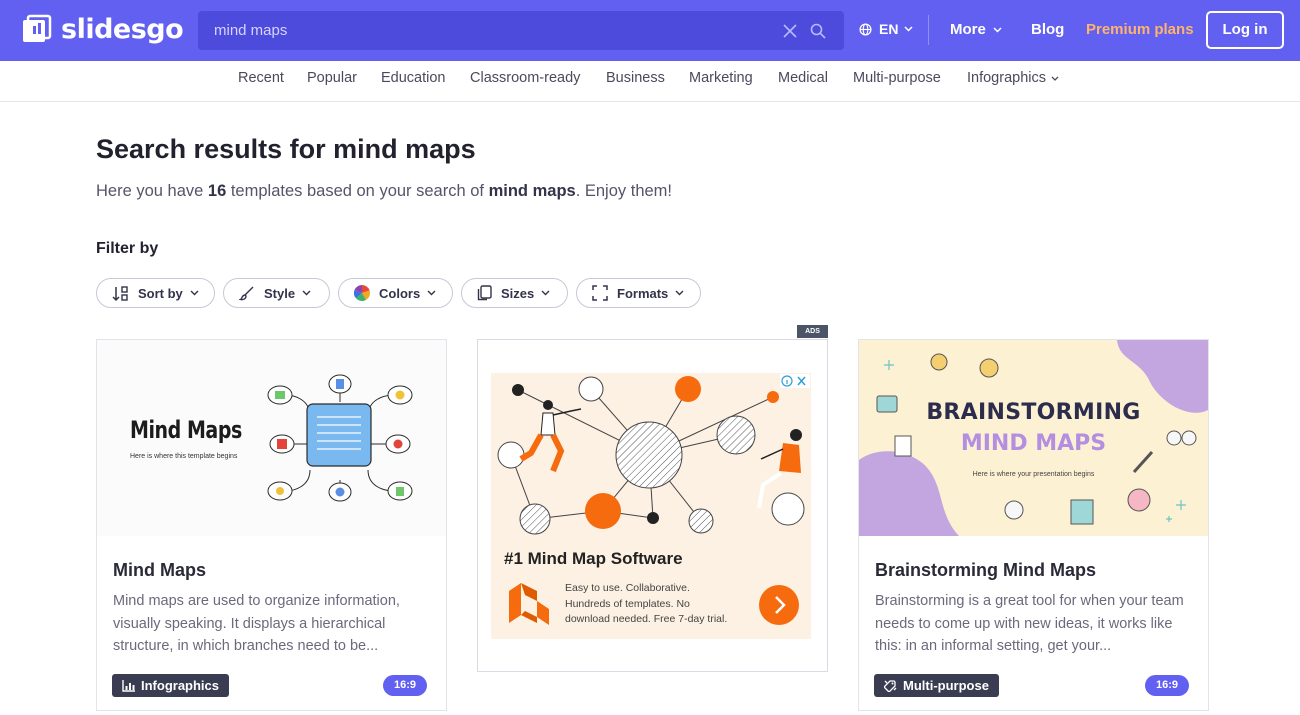  What do you see at coordinates (812, 331) in the screenshot?
I see `ads-label: ADS` at bounding box center [812, 331].